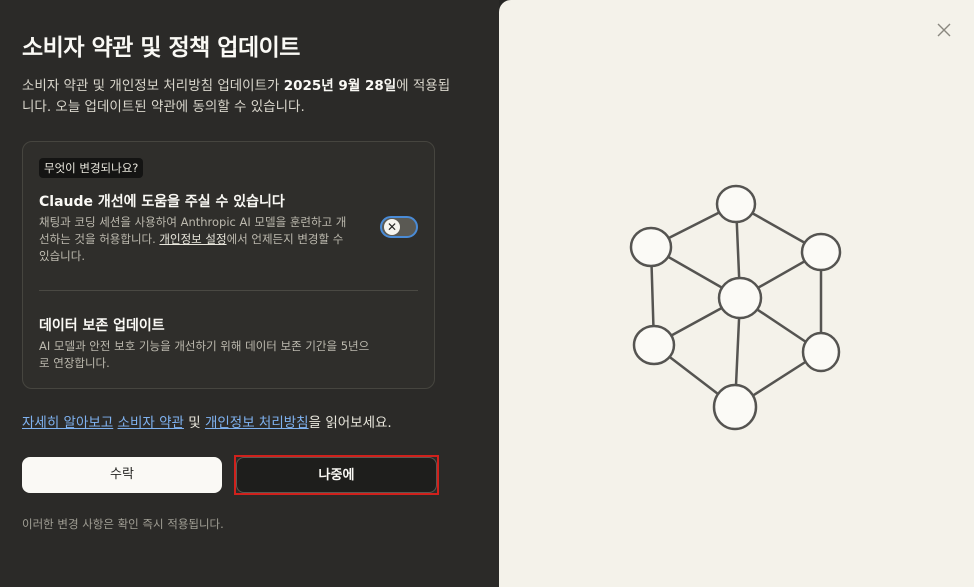  What do you see at coordinates (392, 227) in the screenshot?
I see `x-icon: ✕` at bounding box center [392, 227].